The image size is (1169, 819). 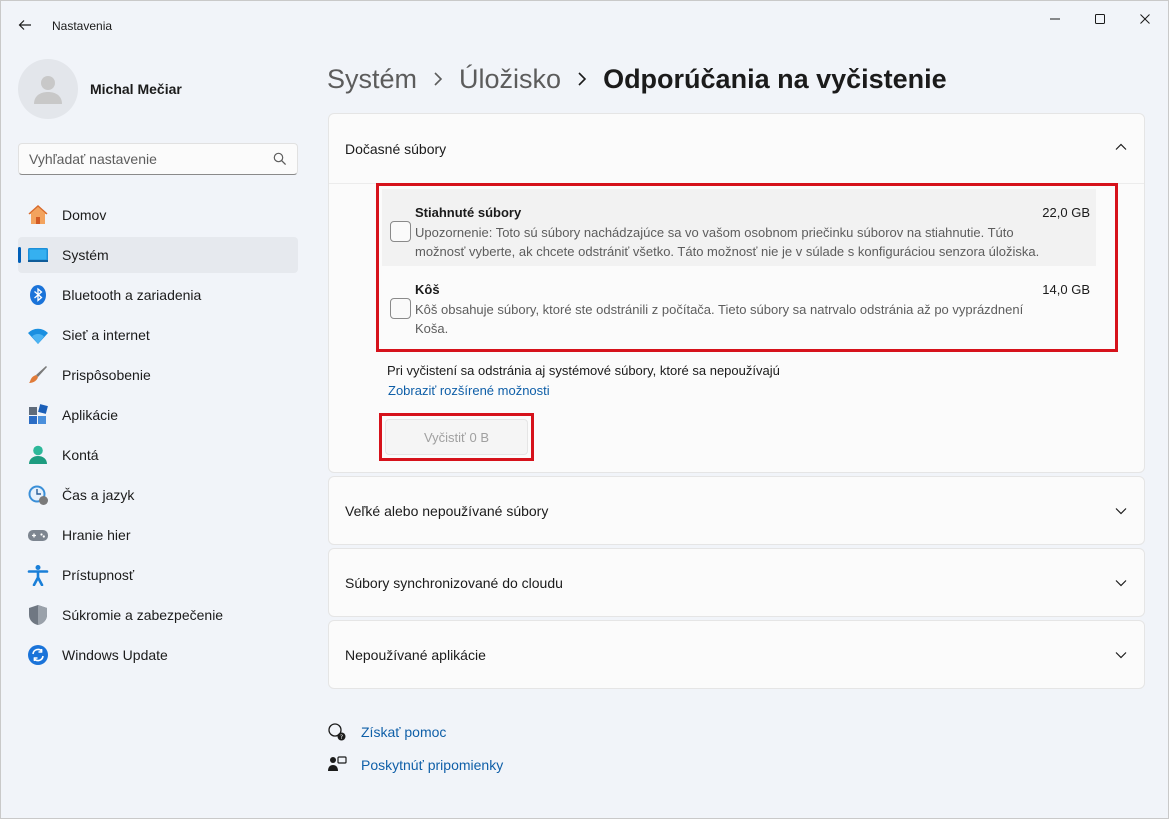 I want to click on apps-icon, so click(x=38, y=415).